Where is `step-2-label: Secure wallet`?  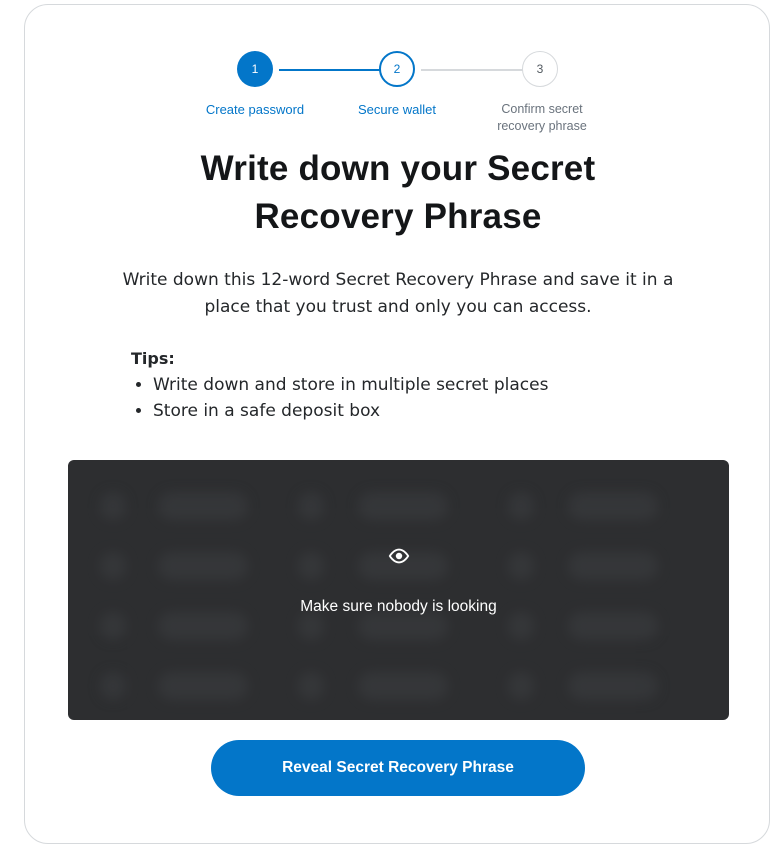
step-2-label: Secure wallet is located at coordinates (397, 109).